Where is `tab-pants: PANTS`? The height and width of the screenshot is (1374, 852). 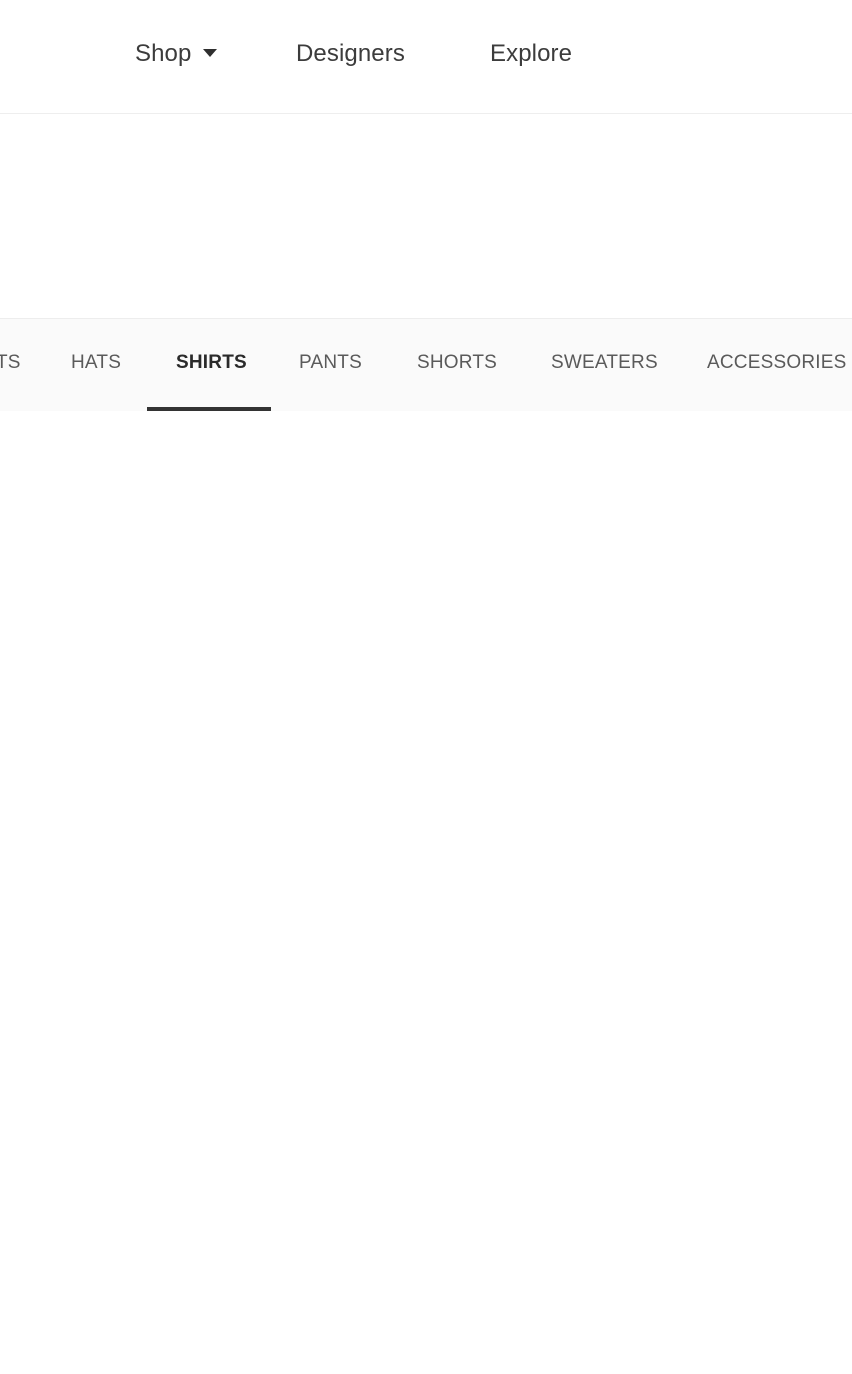
tab-pants: PANTS is located at coordinates (330, 365).